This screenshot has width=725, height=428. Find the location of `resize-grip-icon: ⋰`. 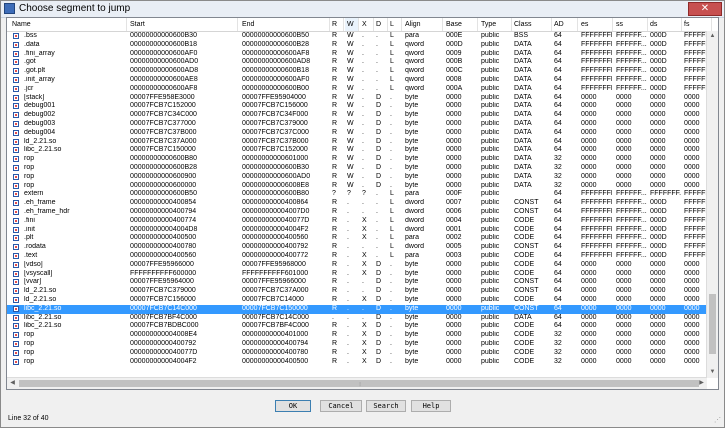

resize-grip-icon: ⋰ is located at coordinates (718, 421).